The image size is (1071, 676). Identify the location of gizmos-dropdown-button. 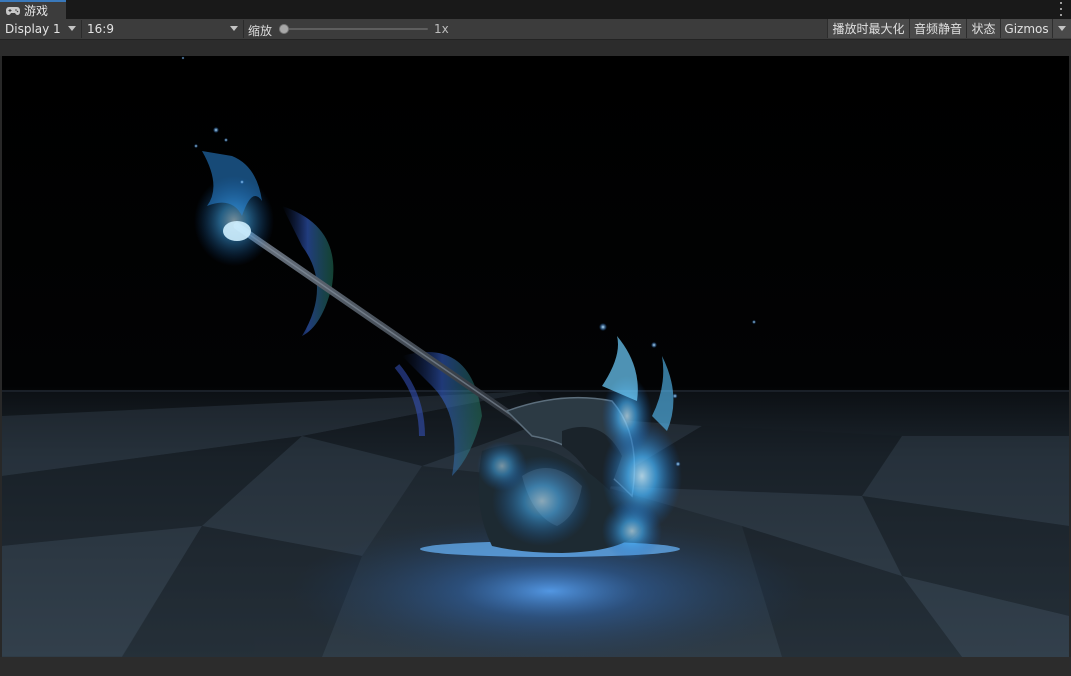
(1061, 28).